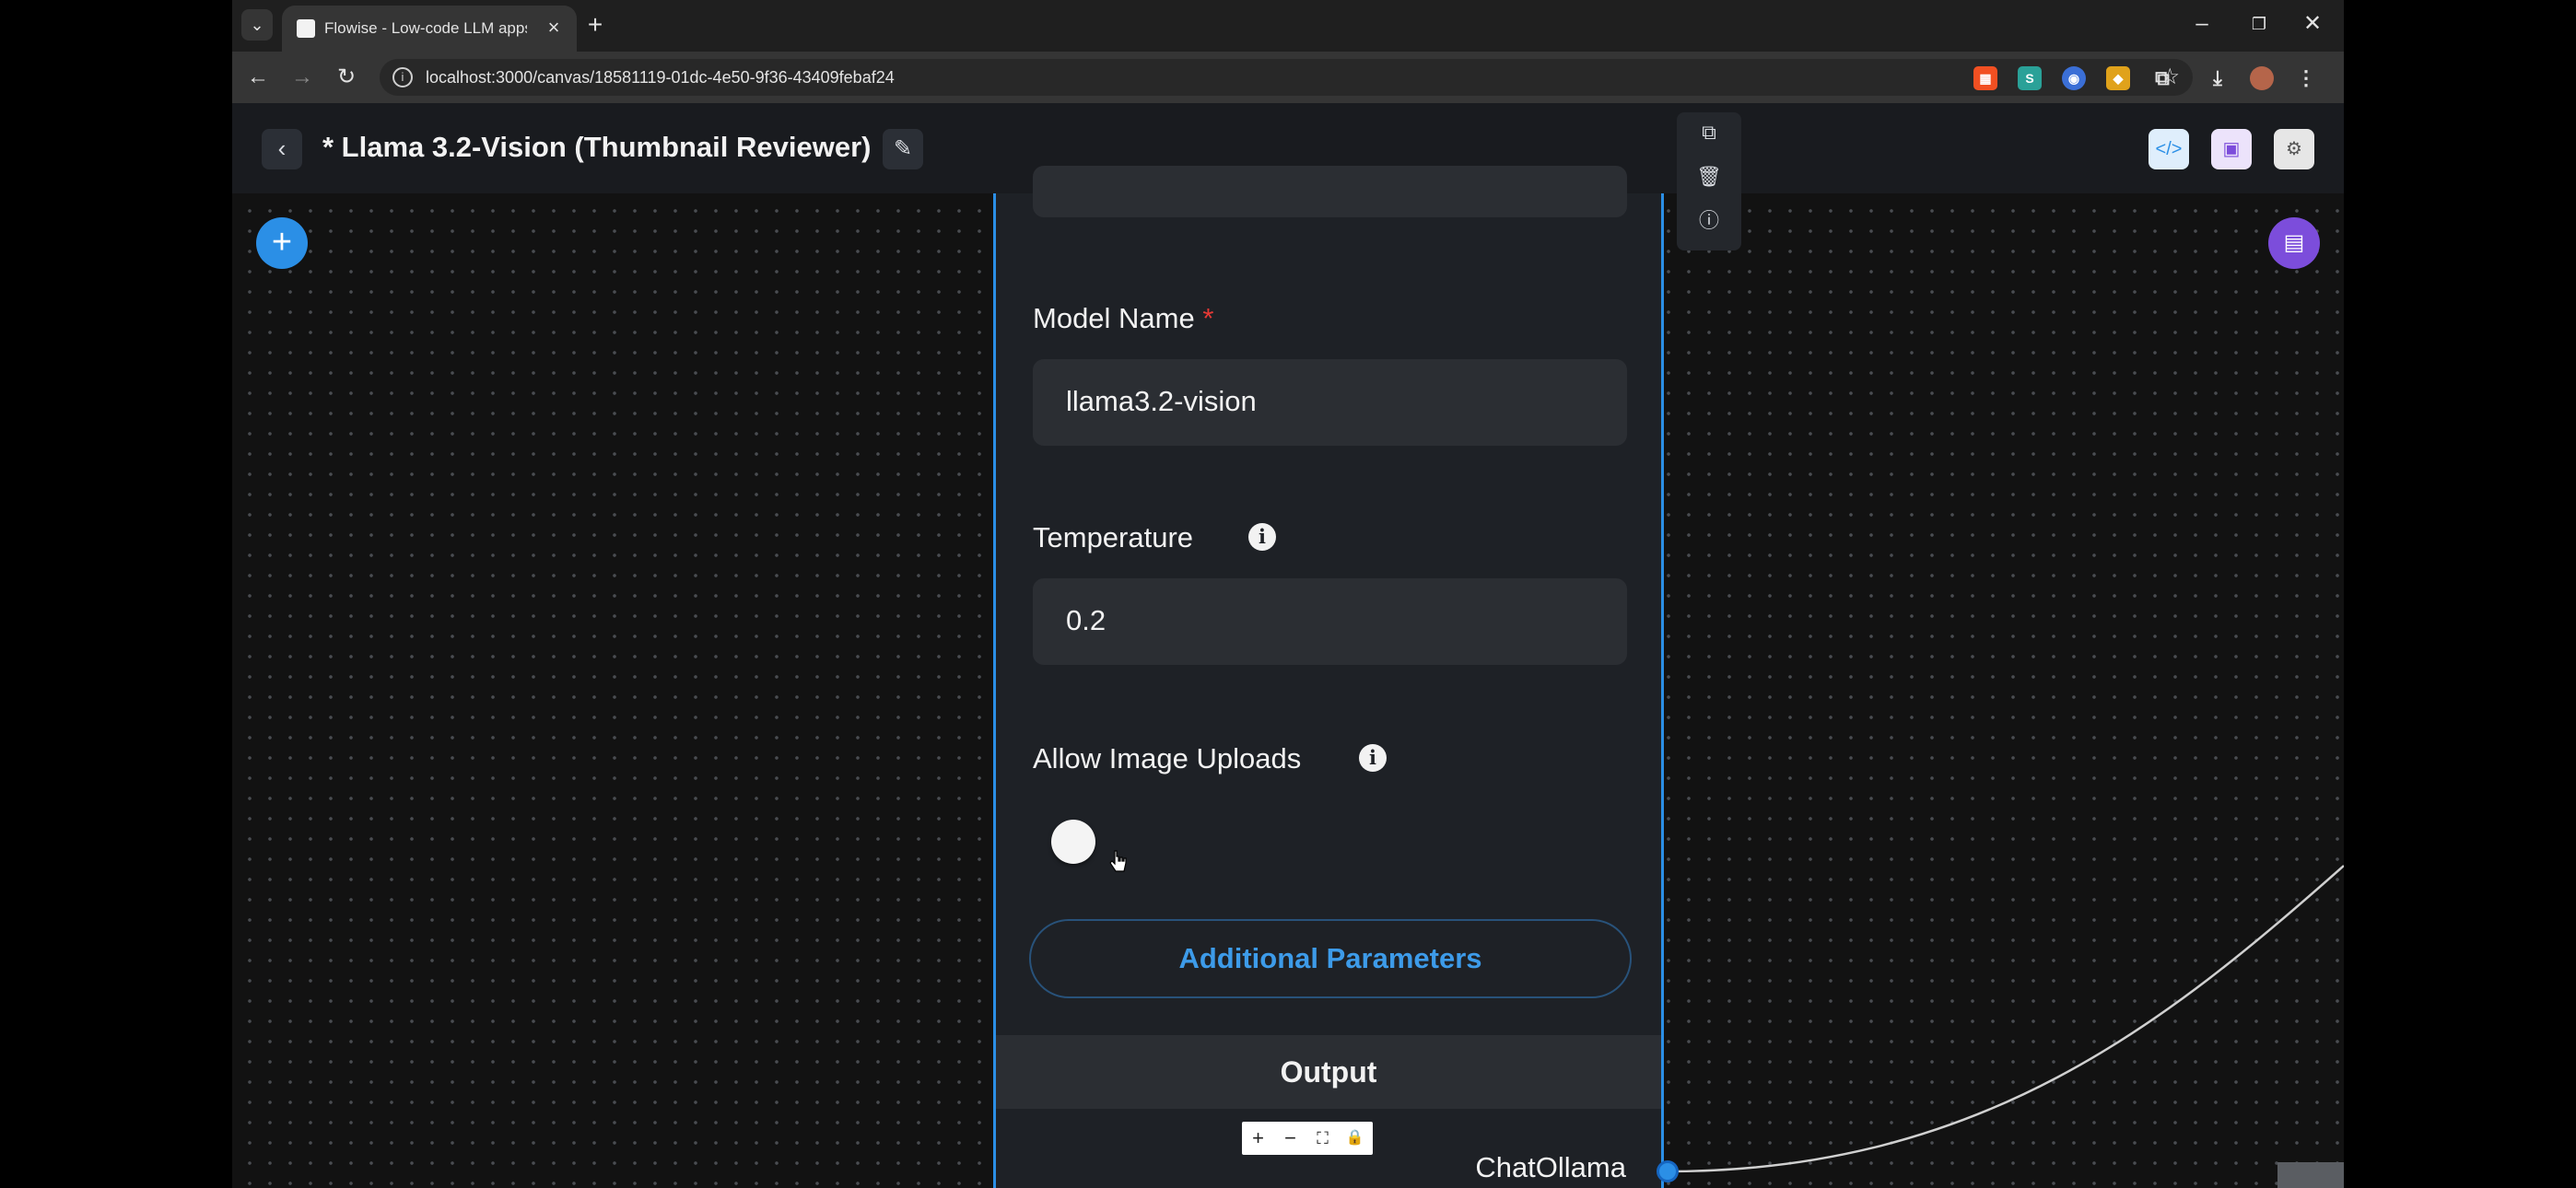  What do you see at coordinates (1985, 78) in the screenshot?
I see `extension-icon-1: ▦` at bounding box center [1985, 78].